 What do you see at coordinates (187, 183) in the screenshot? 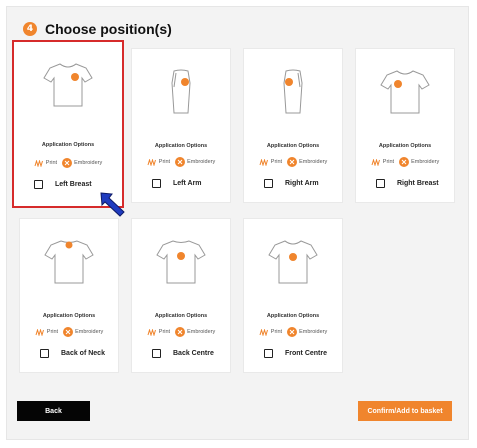
I see `position-label: Left Arm` at bounding box center [187, 183].